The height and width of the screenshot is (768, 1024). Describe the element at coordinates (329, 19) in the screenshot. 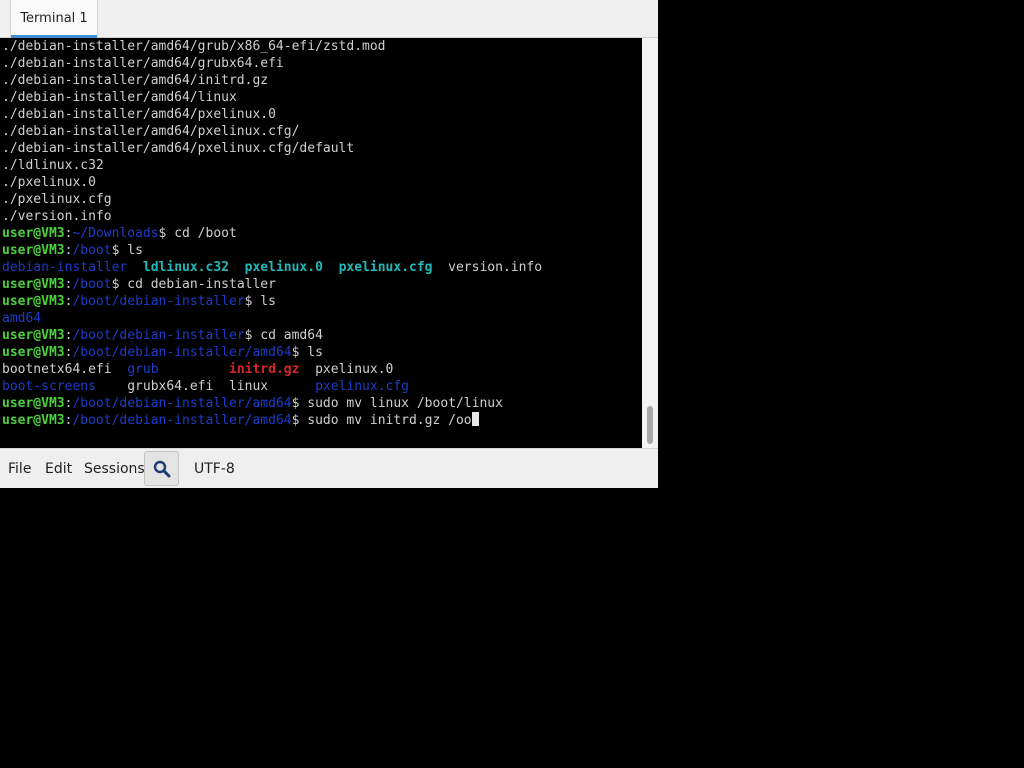

I see `tab-bar: Terminal 1` at that location.